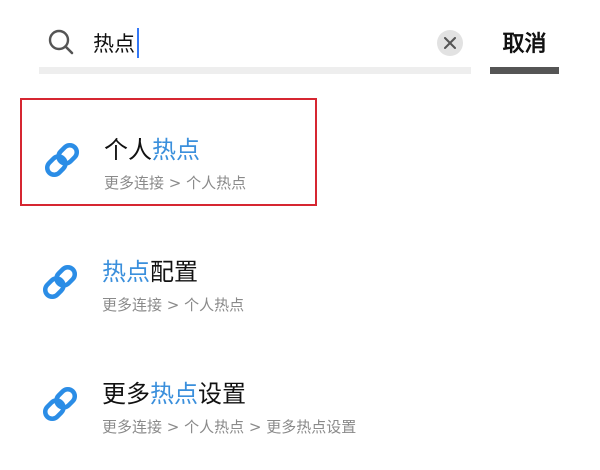  I want to click on cancel-button: 取消, so click(524, 44).